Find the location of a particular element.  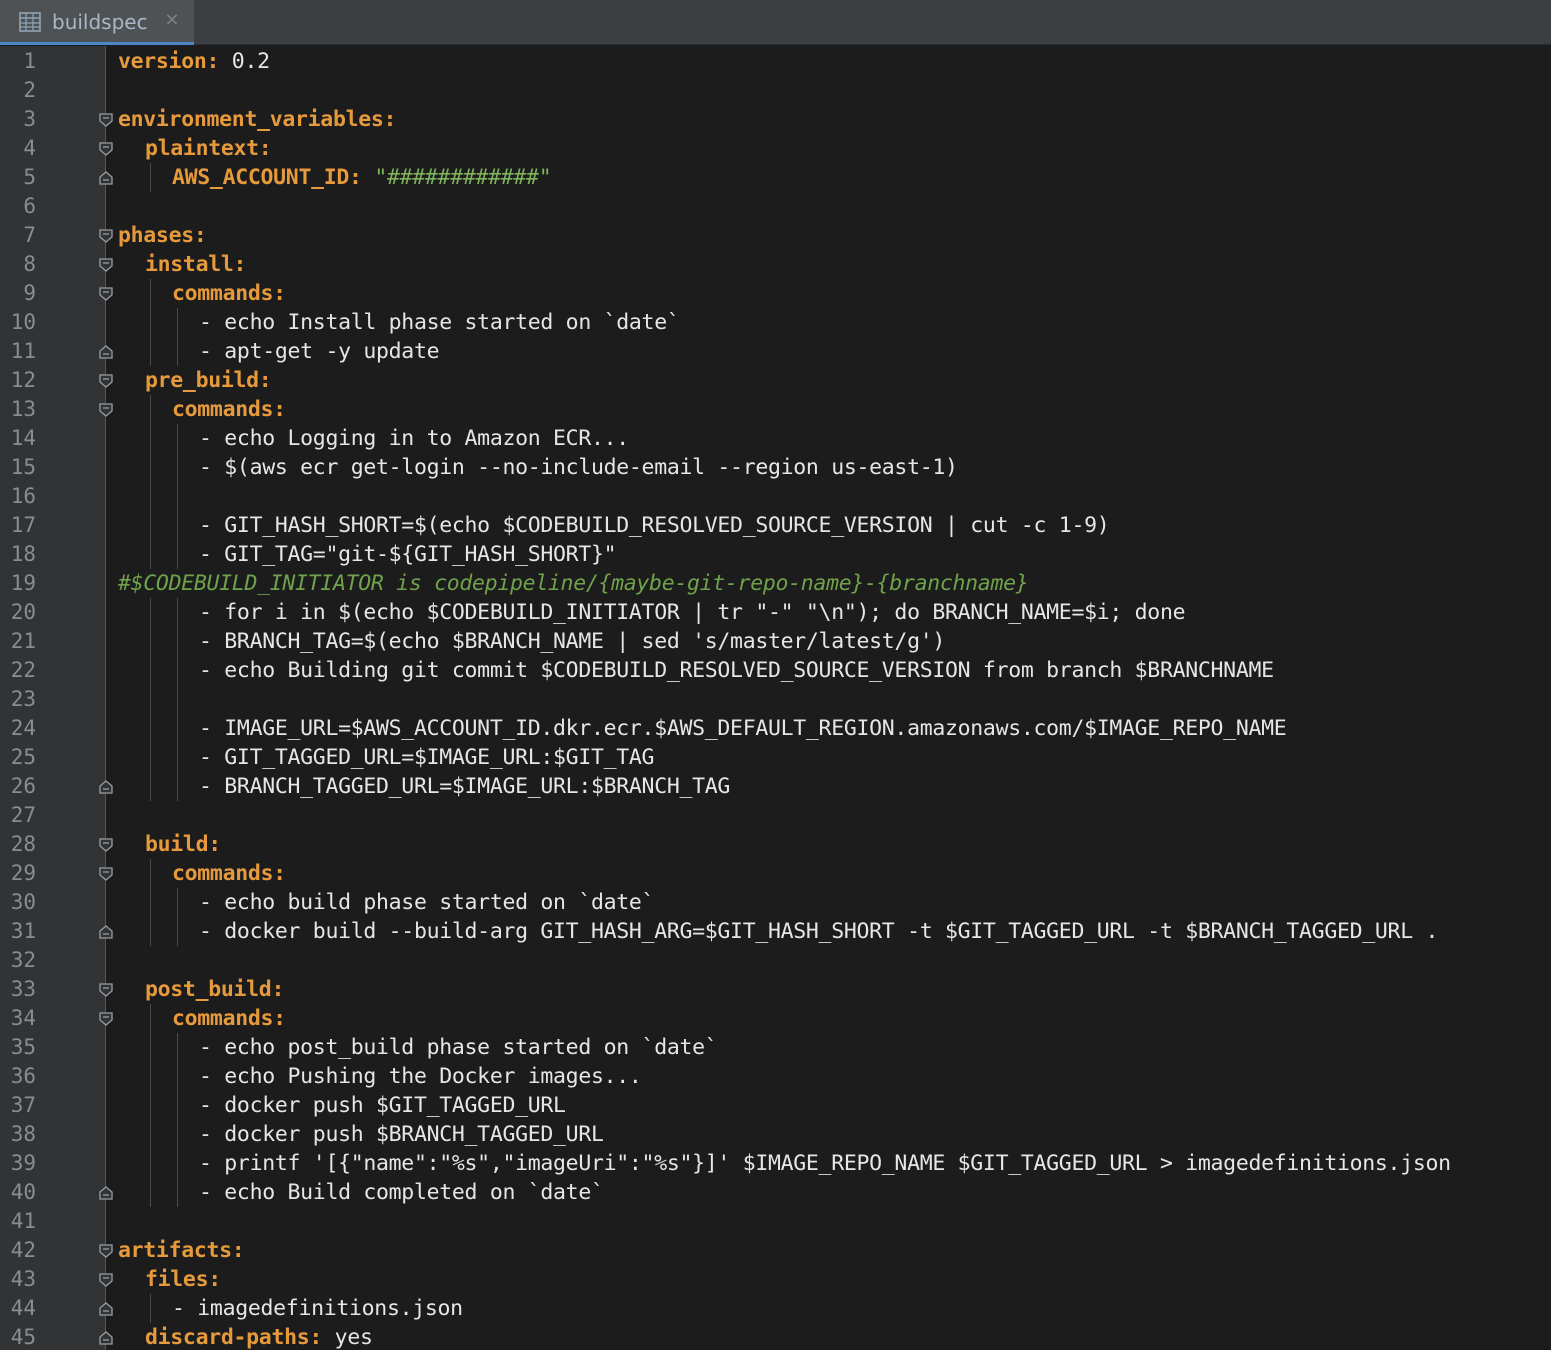

code-line: 29 commands: is located at coordinates (775, 873).